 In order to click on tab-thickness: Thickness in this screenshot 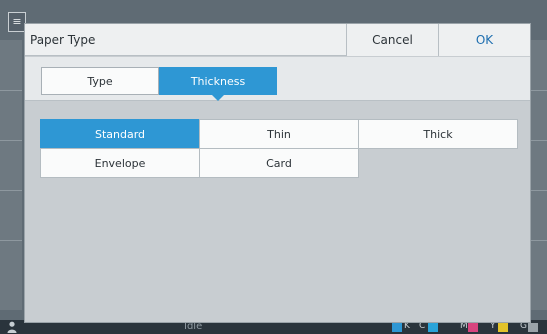, I will do `click(218, 81)`.